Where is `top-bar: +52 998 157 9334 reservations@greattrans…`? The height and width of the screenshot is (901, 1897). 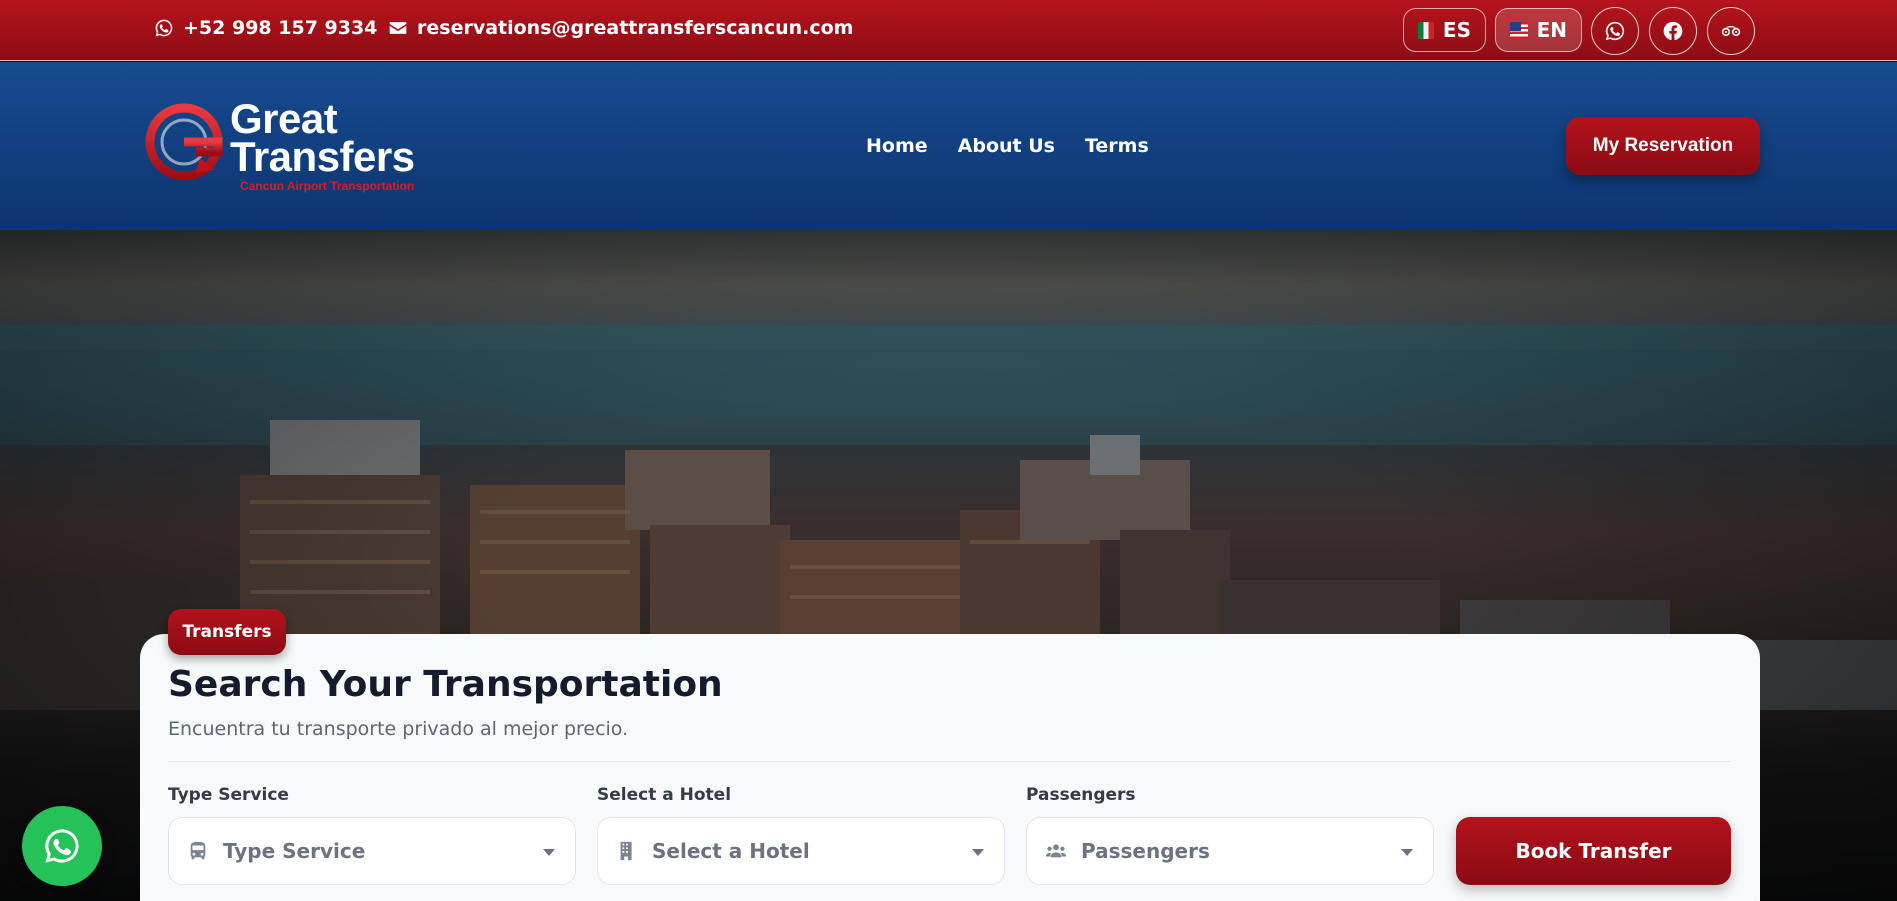
top-bar: +52 998 157 9334 reservations@greattrans… is located at coordinates (948, 30).